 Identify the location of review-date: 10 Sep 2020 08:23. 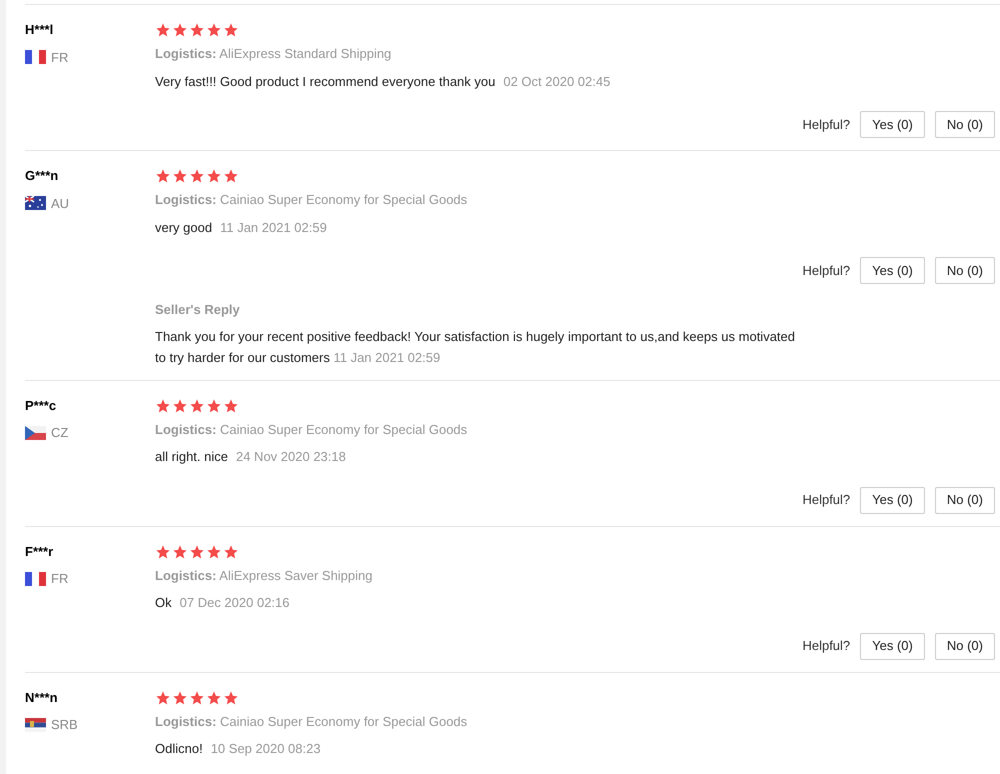
(265, 749).